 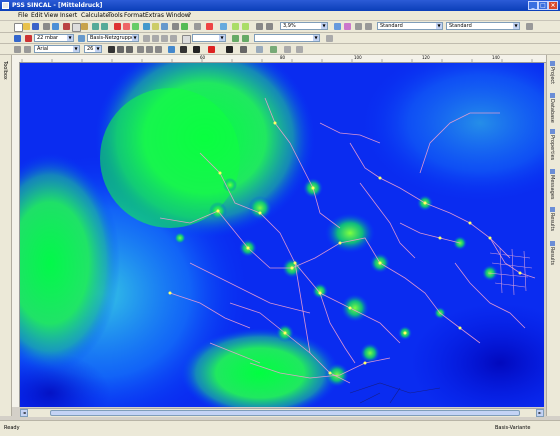 I want to click on bold-icon, so click(x=111, y=49).